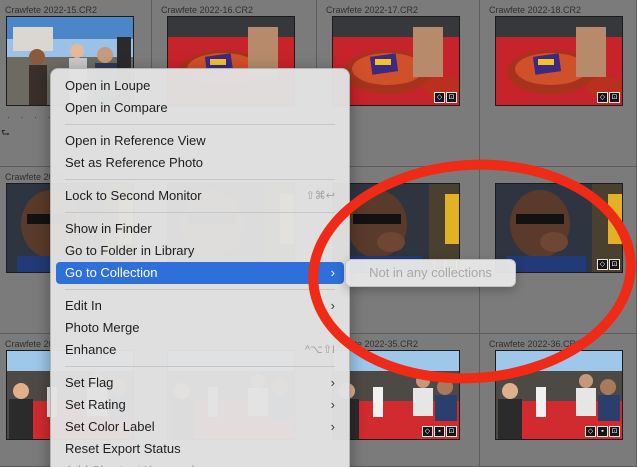 This screenshot has width=637, height=467. What do you see at coordinates (207, 10) in the screenshot?
I see `cell-filename: Crawfete 2022-16.CR2` at bounding box center [207, 10].